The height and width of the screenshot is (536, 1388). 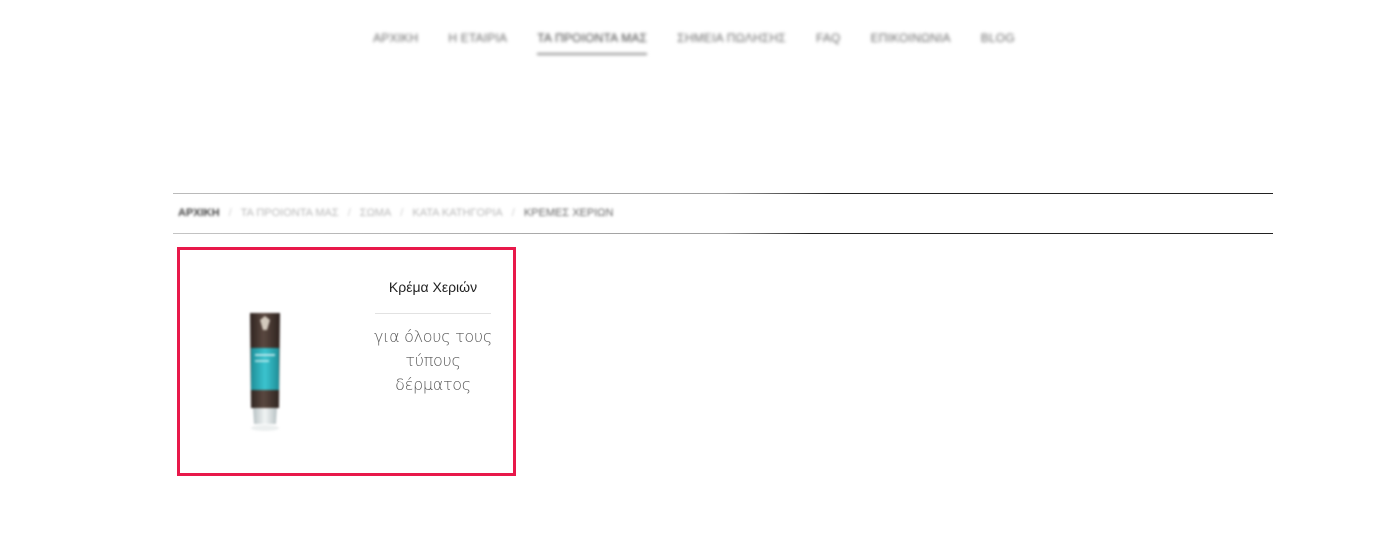 What do you see at coordinates (433, 360) in the screenshot?
I see `product-description: για όλους τους τύπους δέρματος` at bounding box center [433, 360].